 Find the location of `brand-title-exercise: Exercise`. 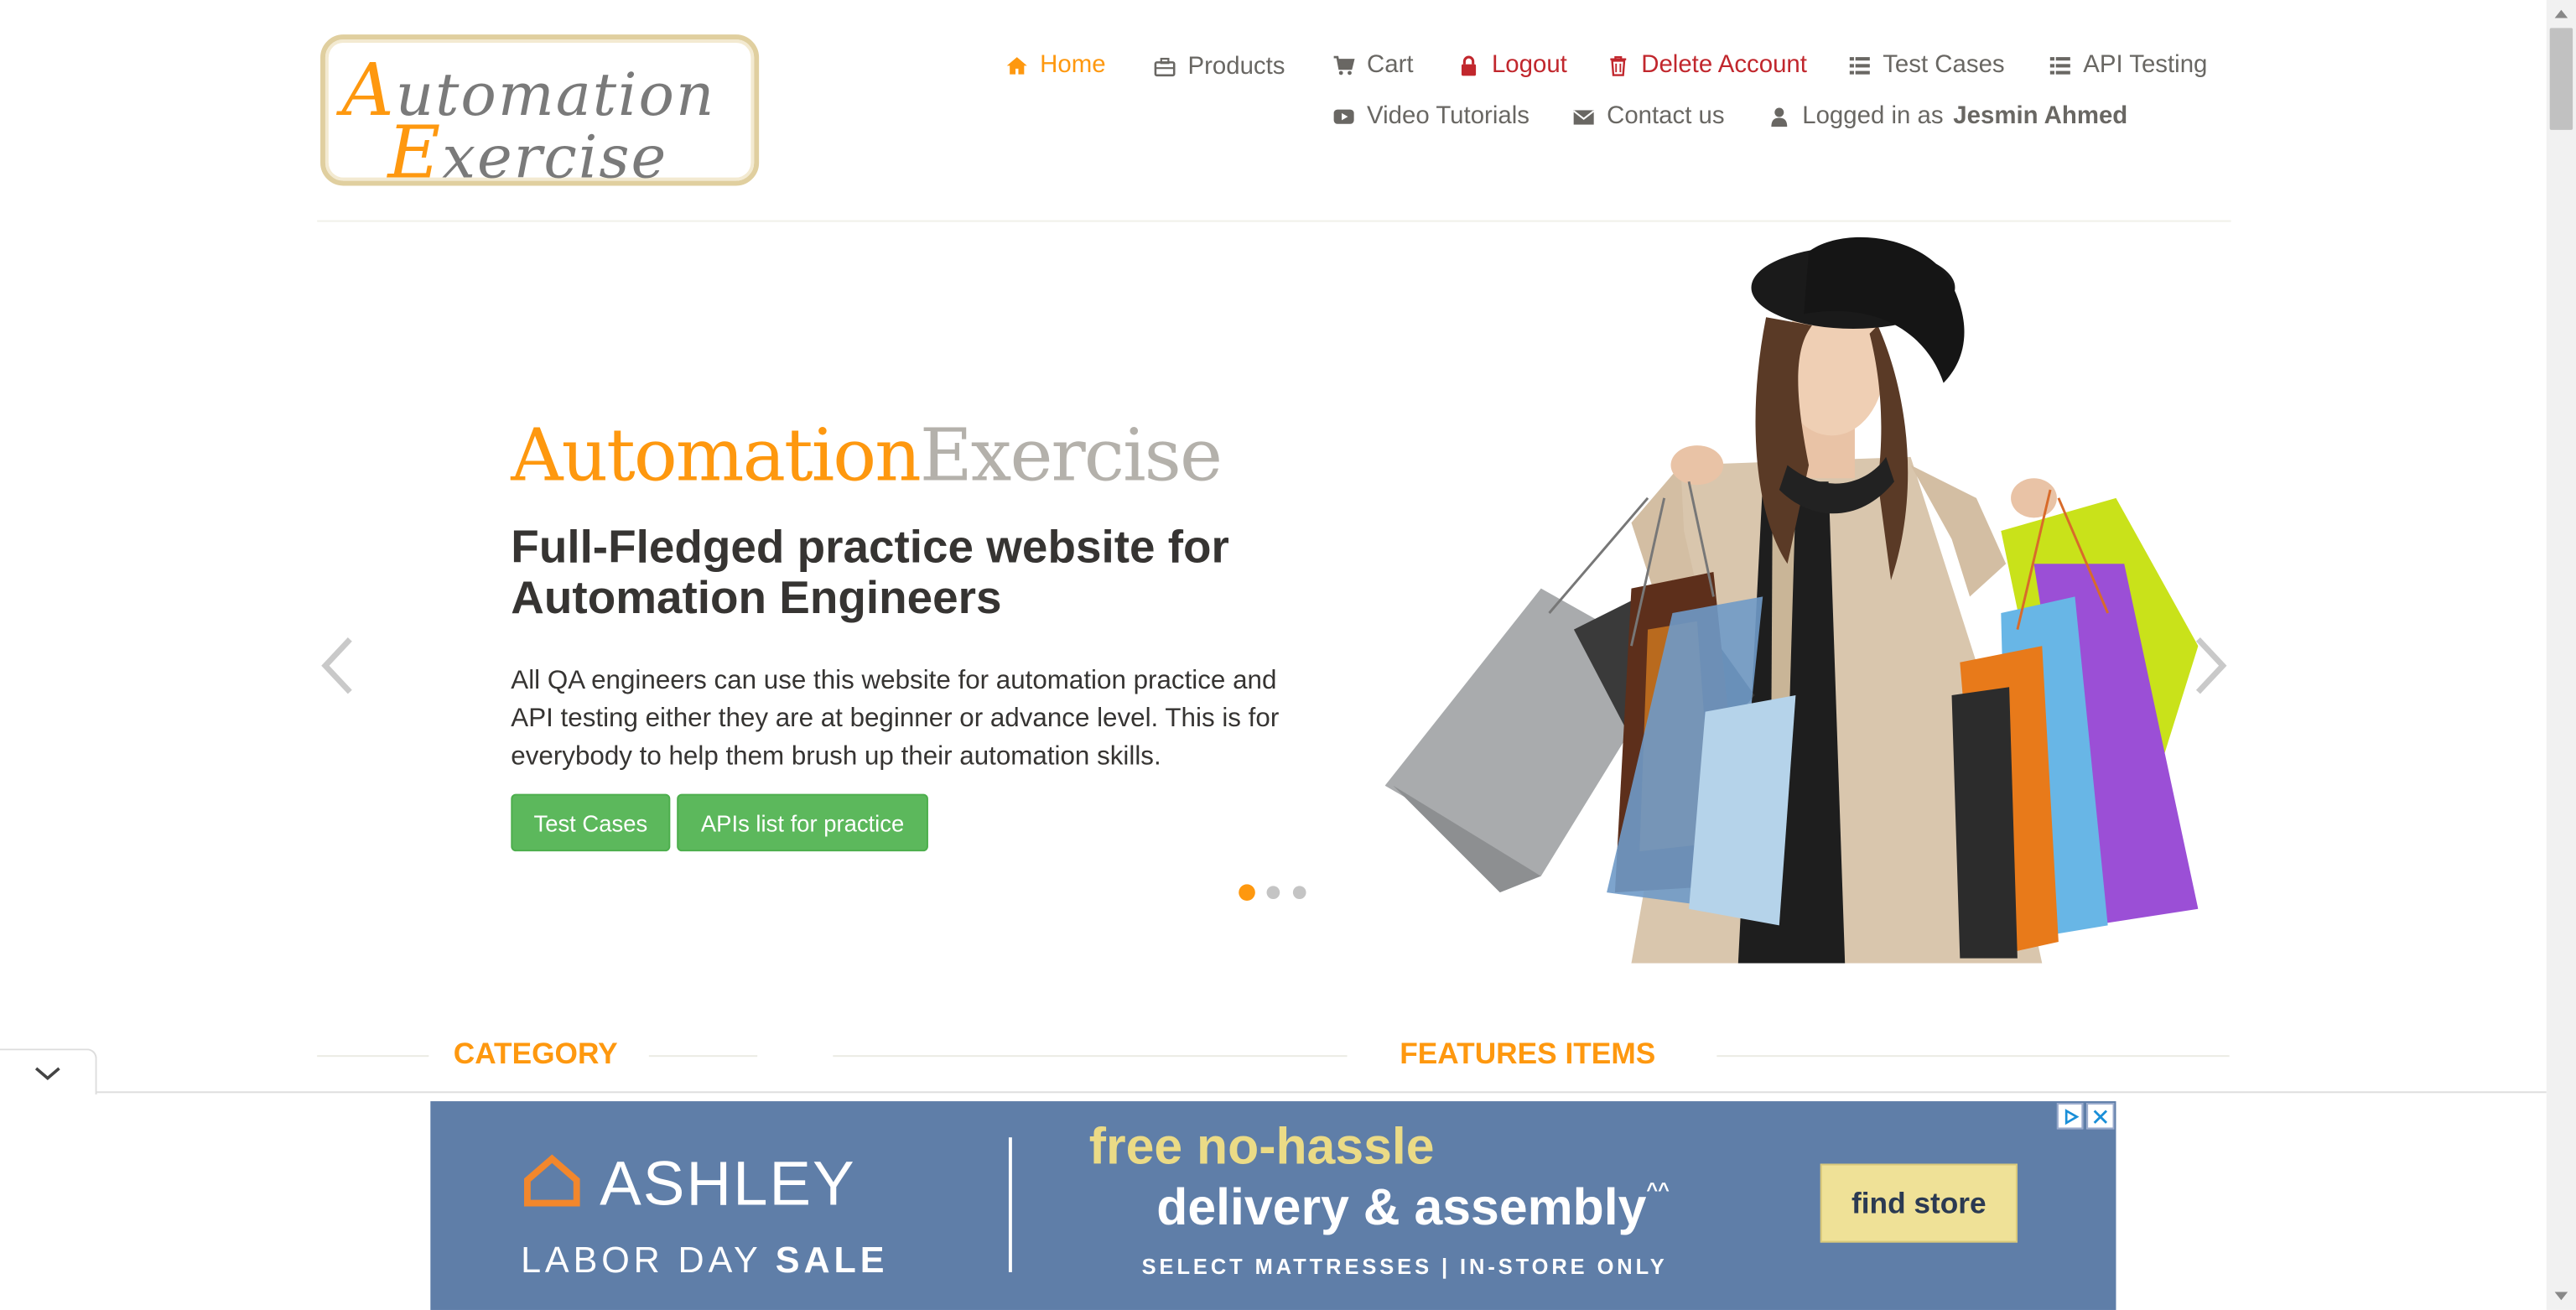

brand-title-exercise: Exercise is located at coordinates (1071, 455).